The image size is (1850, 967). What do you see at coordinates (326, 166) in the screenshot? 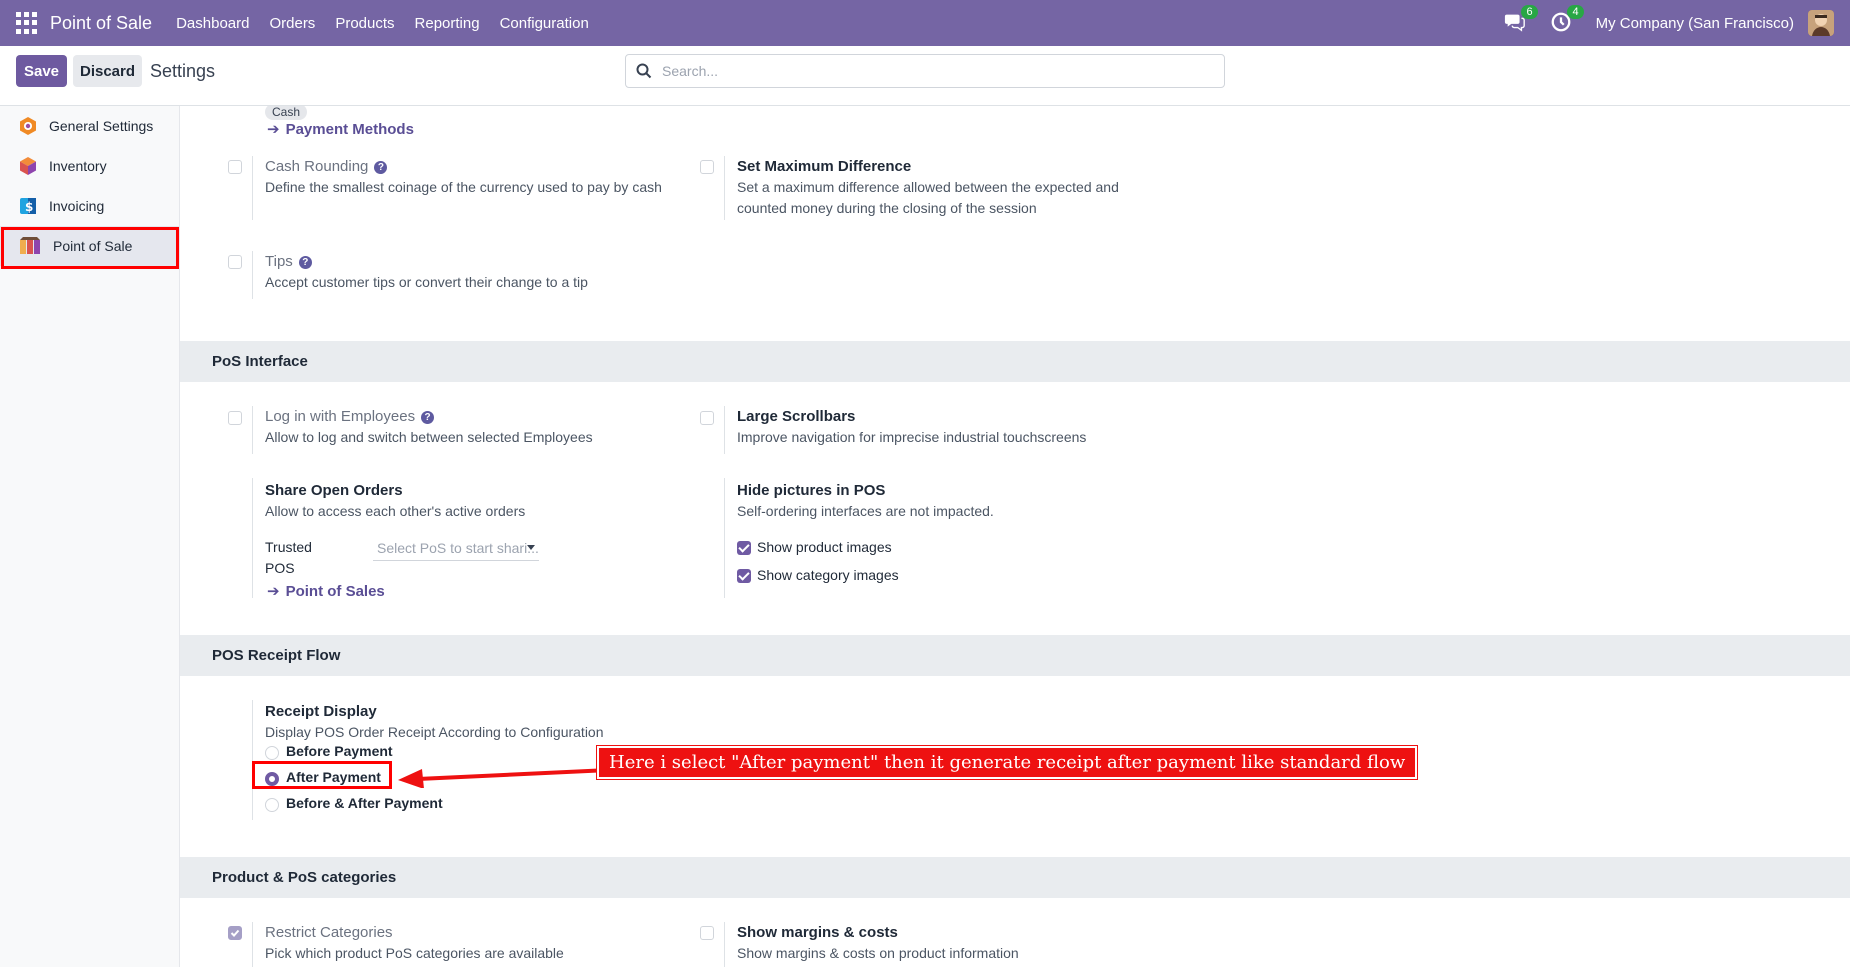
I see `cash-rounding-title: Cash Rounding?` at bounding box center [326, 166].